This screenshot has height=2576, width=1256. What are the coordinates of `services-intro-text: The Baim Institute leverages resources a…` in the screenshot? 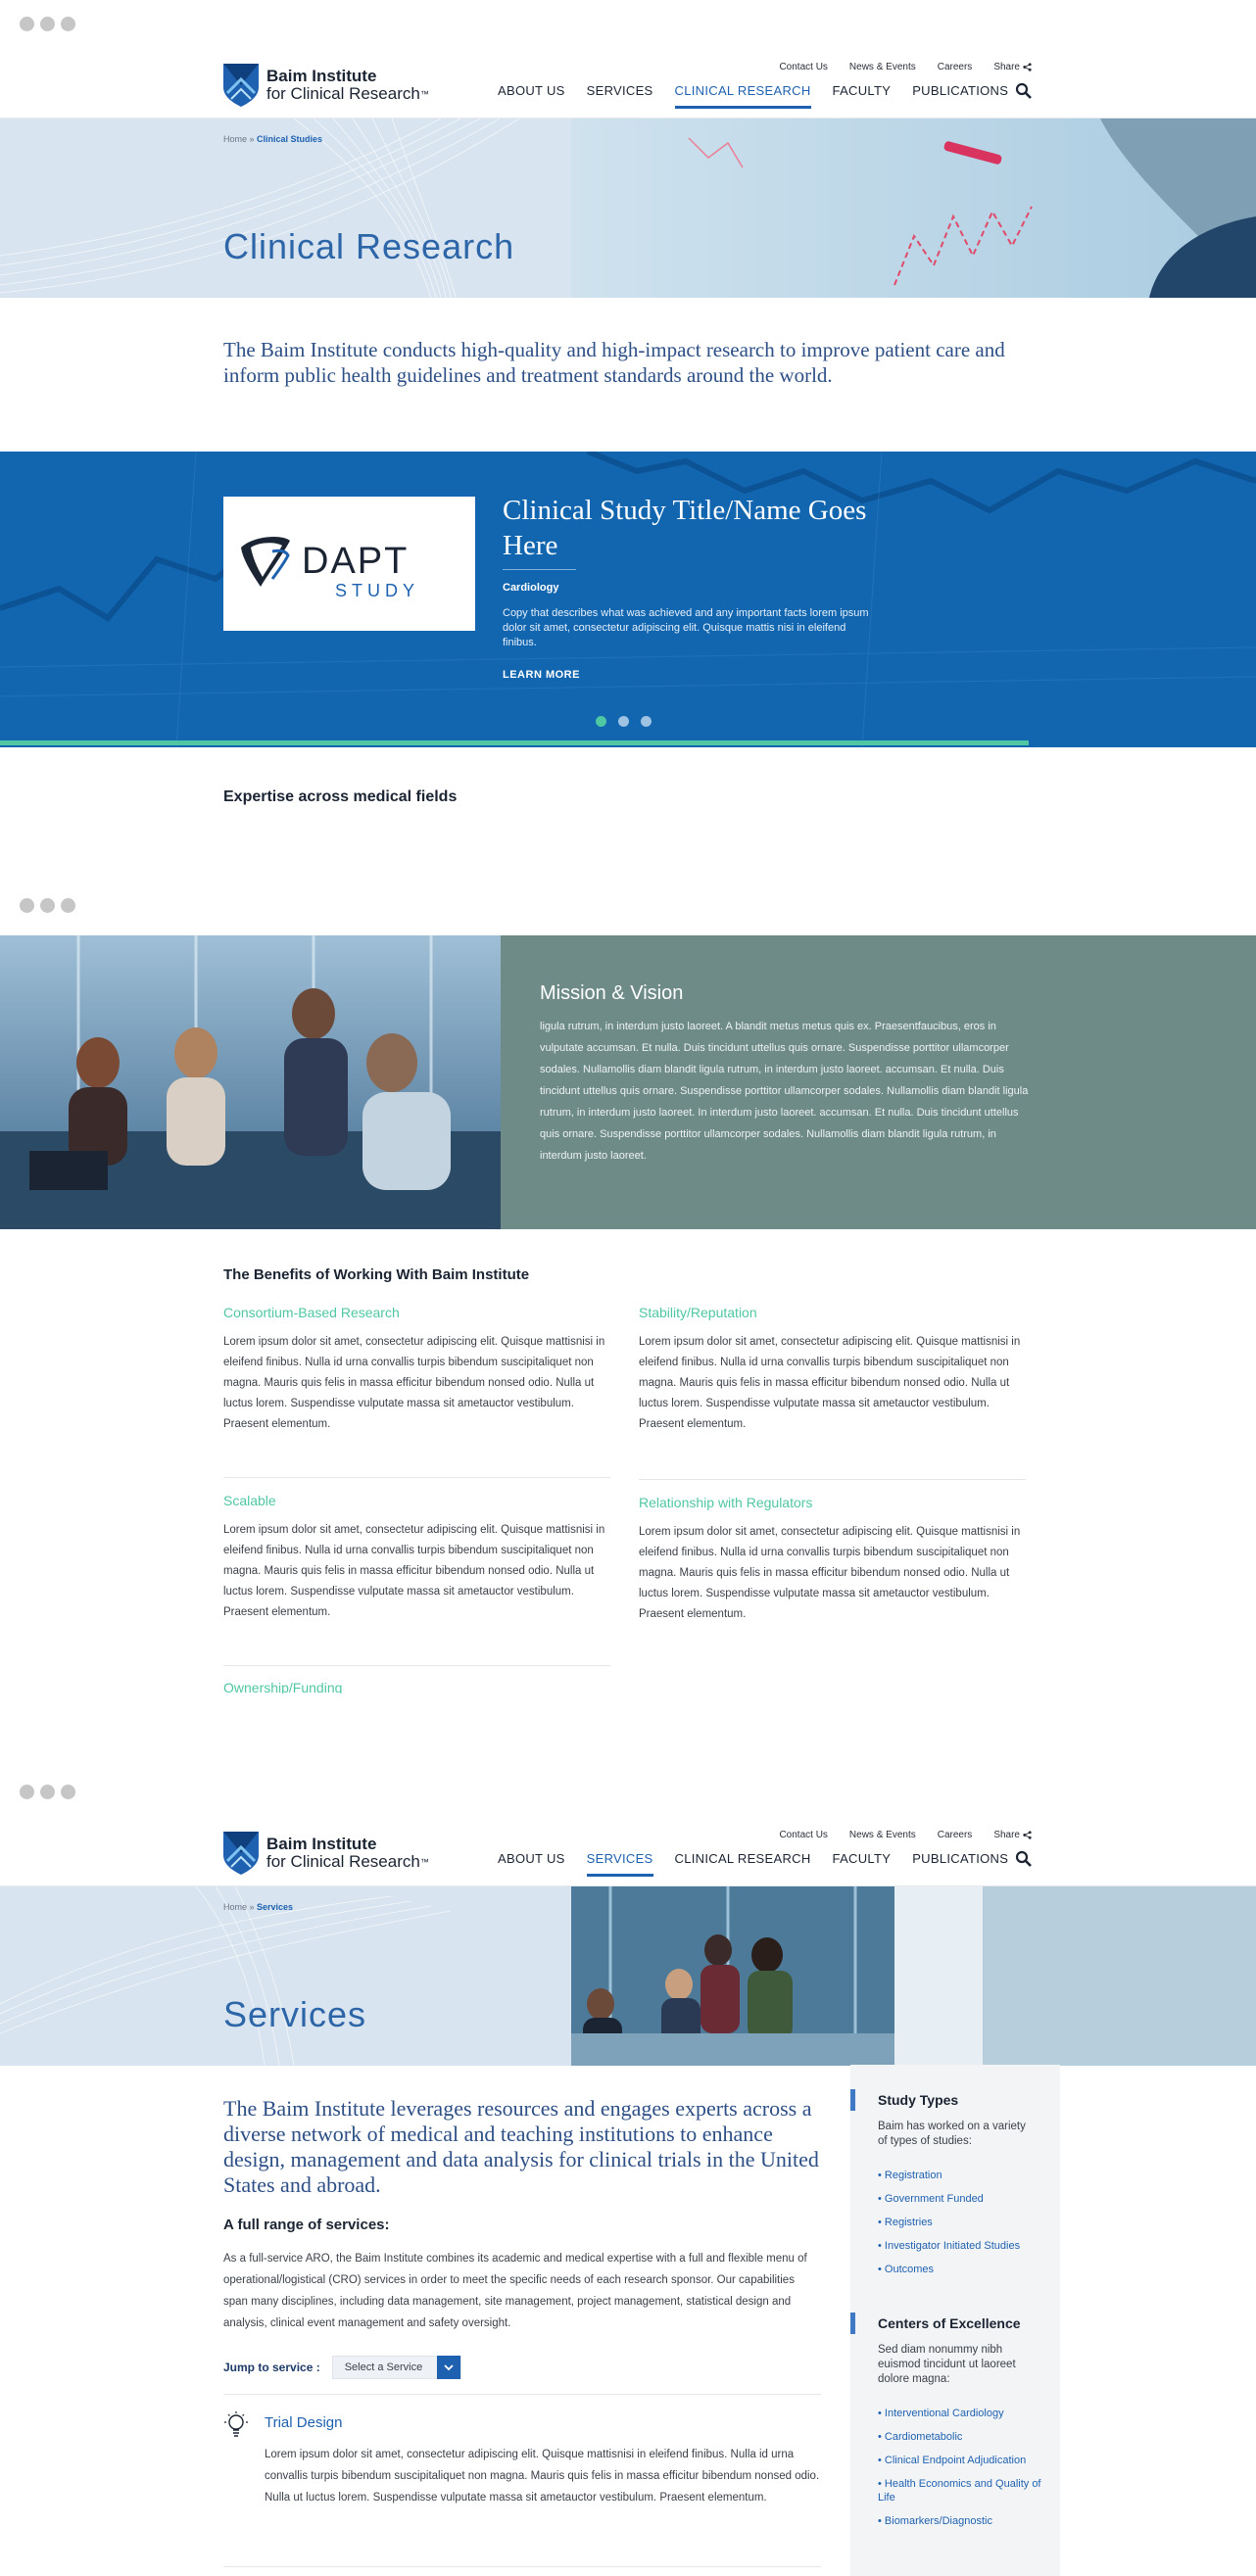 It's located at (521, 2147).